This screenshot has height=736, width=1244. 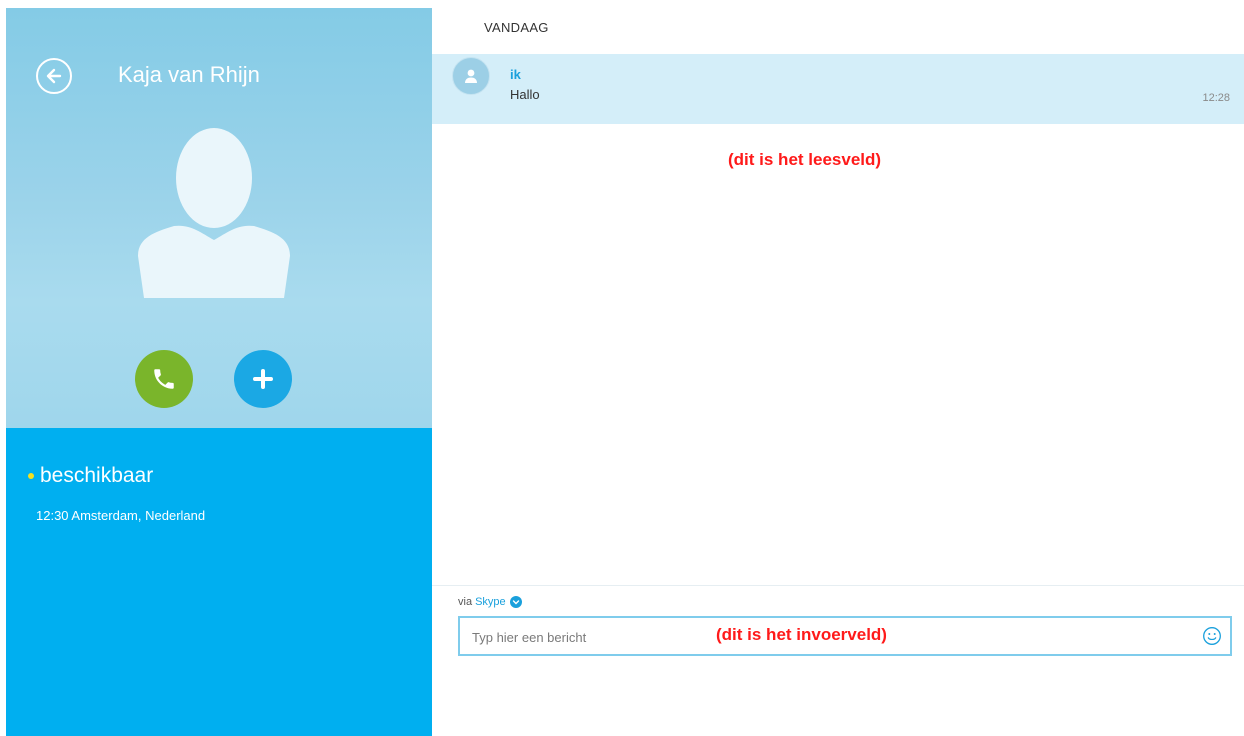 I want to click on via-service-link: Skype, so click(x=490, y=602).